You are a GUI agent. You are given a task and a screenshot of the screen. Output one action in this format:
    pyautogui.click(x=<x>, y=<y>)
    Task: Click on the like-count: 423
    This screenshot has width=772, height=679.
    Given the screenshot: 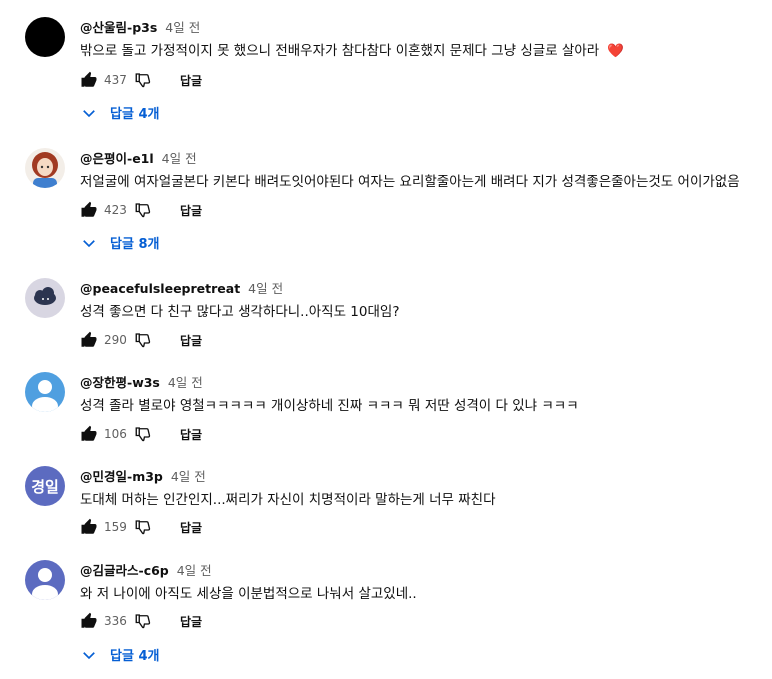 What is the action you would take?
    pyautogui.click(x=115, y=210)
    